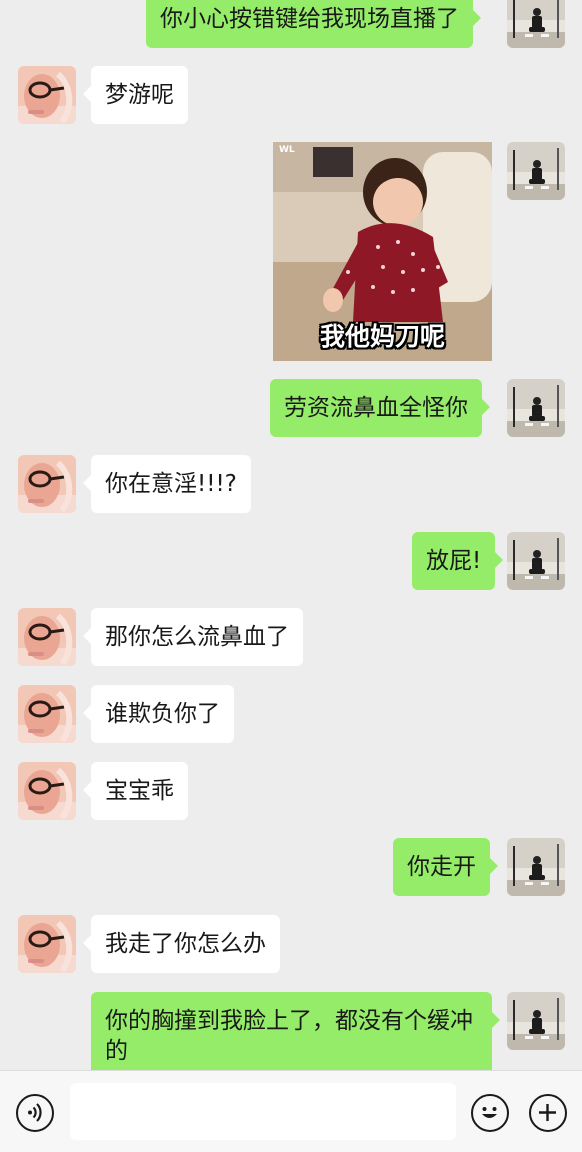 The image size is (582, 1152). I want to click on message-outgoing: 劳资流鼻血全怪你, so click(380, 408).